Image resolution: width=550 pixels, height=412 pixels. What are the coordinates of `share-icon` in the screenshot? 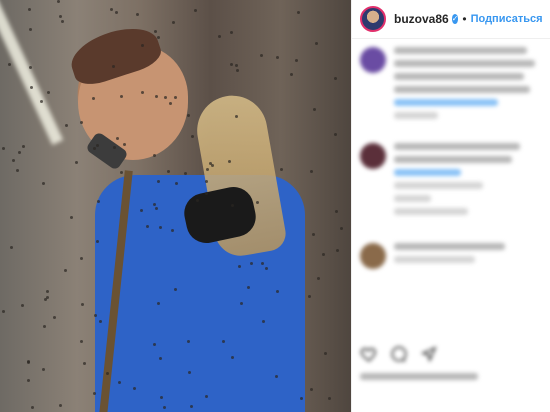 It's located at (429, 354).